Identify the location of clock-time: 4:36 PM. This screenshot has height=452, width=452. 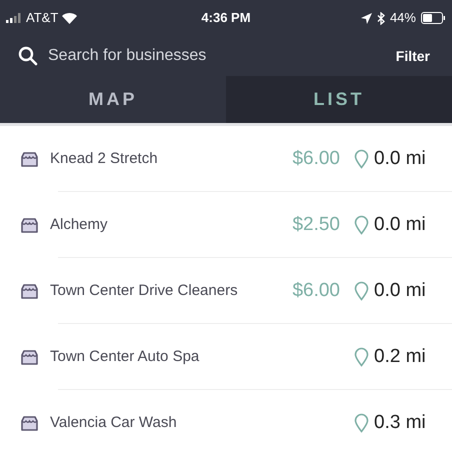
(226, 18).